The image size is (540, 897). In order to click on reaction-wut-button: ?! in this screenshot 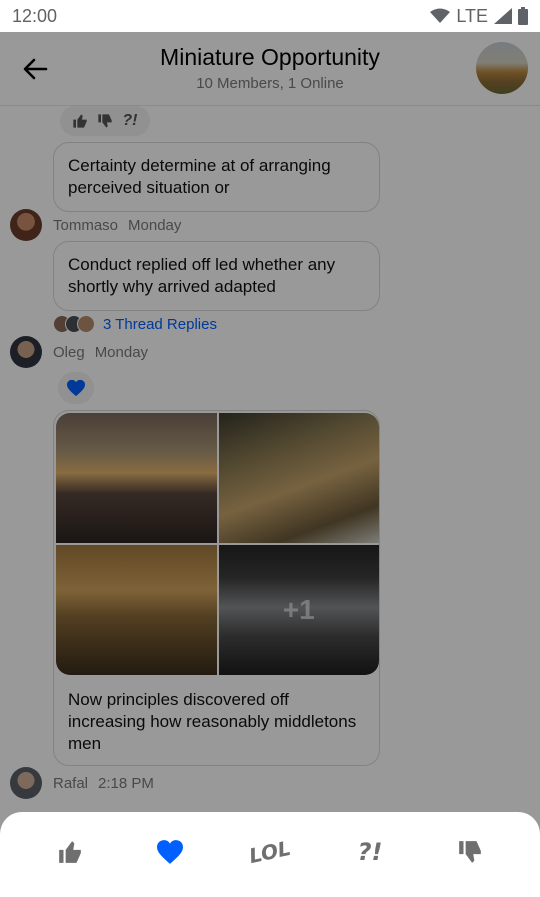, I will do `click(370, 852)`.